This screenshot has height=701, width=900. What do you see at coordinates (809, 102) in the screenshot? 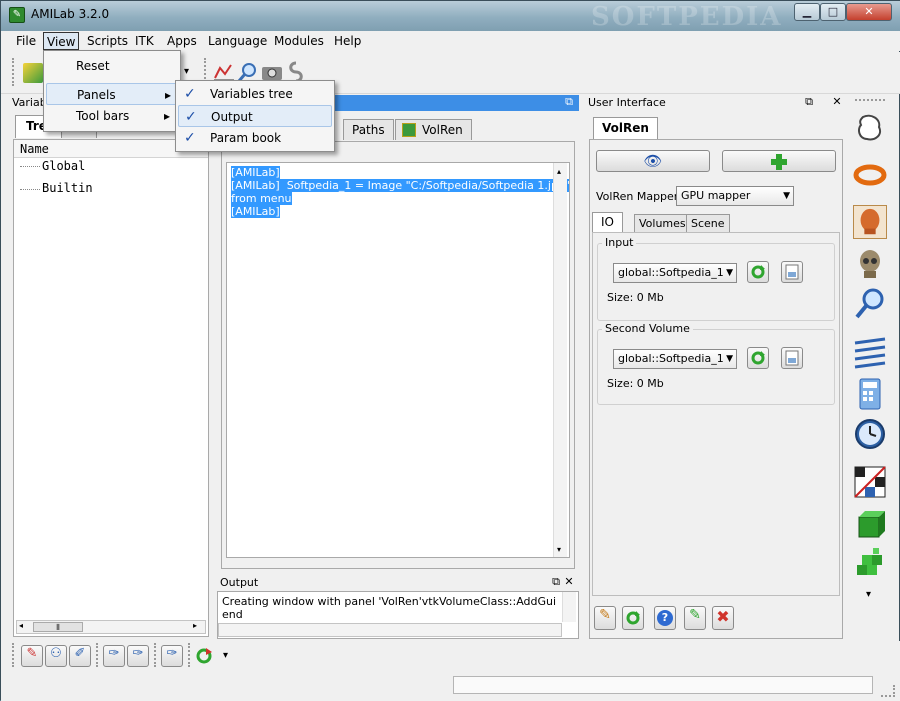
I see `float-ui-icon: ⧉` at bounding box center [809, 102].